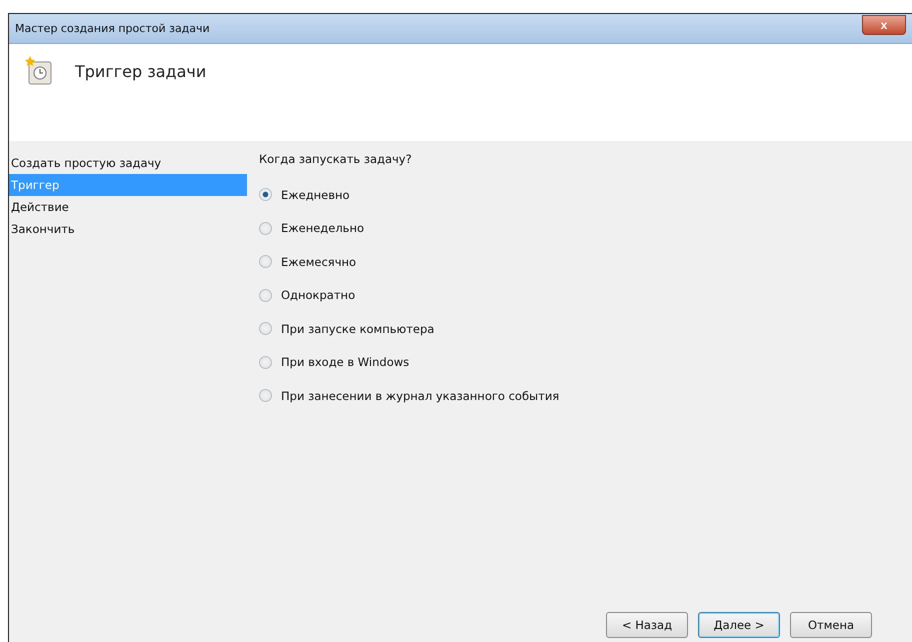 The height and width of the screenshot is (642, 912). What do you see at coordinates (336, 160) in the screenshot?
I see `question-label: Когда запускать задачу?` at bounding box center [336, 160].